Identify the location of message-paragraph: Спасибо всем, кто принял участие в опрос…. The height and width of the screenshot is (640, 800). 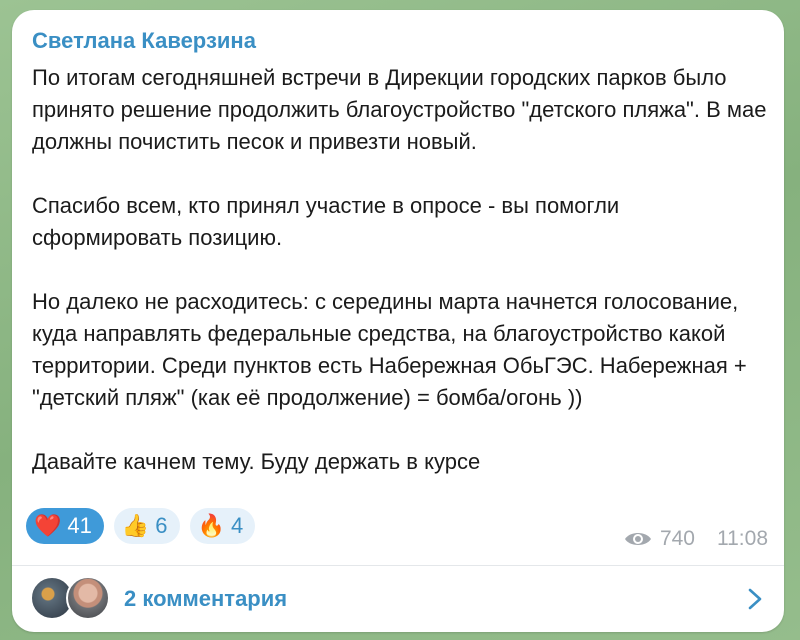
(326, 221).